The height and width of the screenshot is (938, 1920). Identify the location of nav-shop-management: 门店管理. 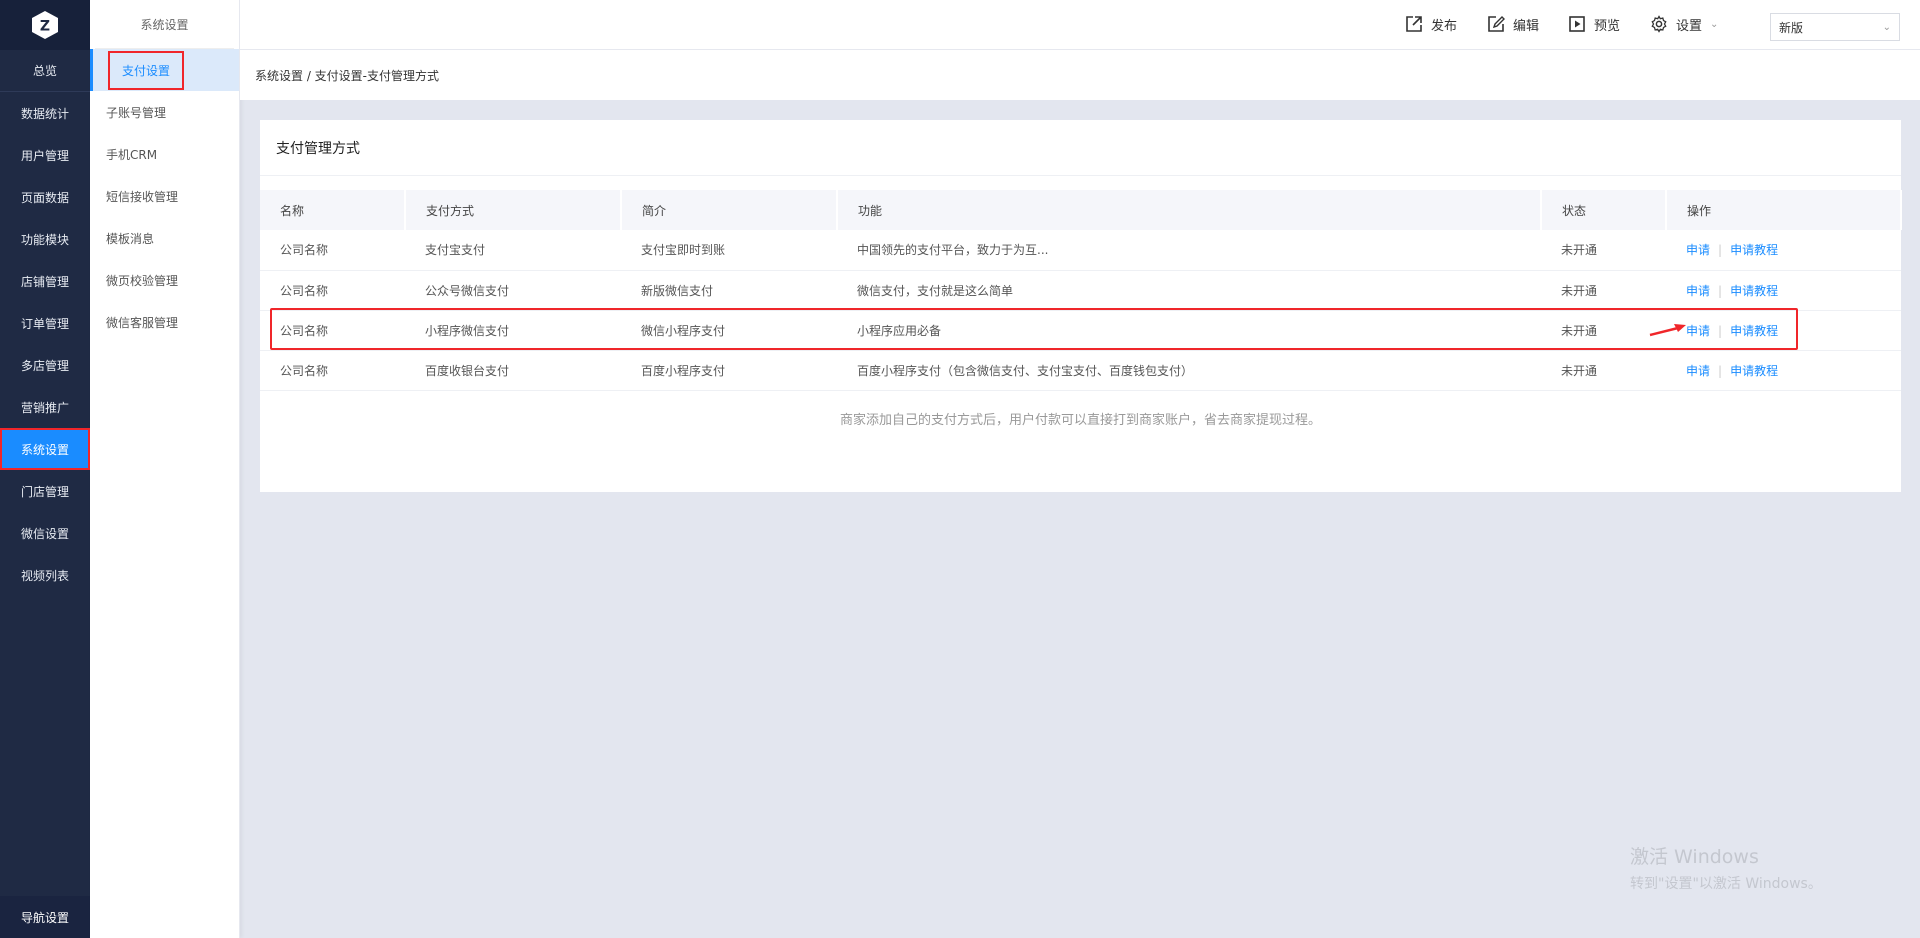
(45, 491).